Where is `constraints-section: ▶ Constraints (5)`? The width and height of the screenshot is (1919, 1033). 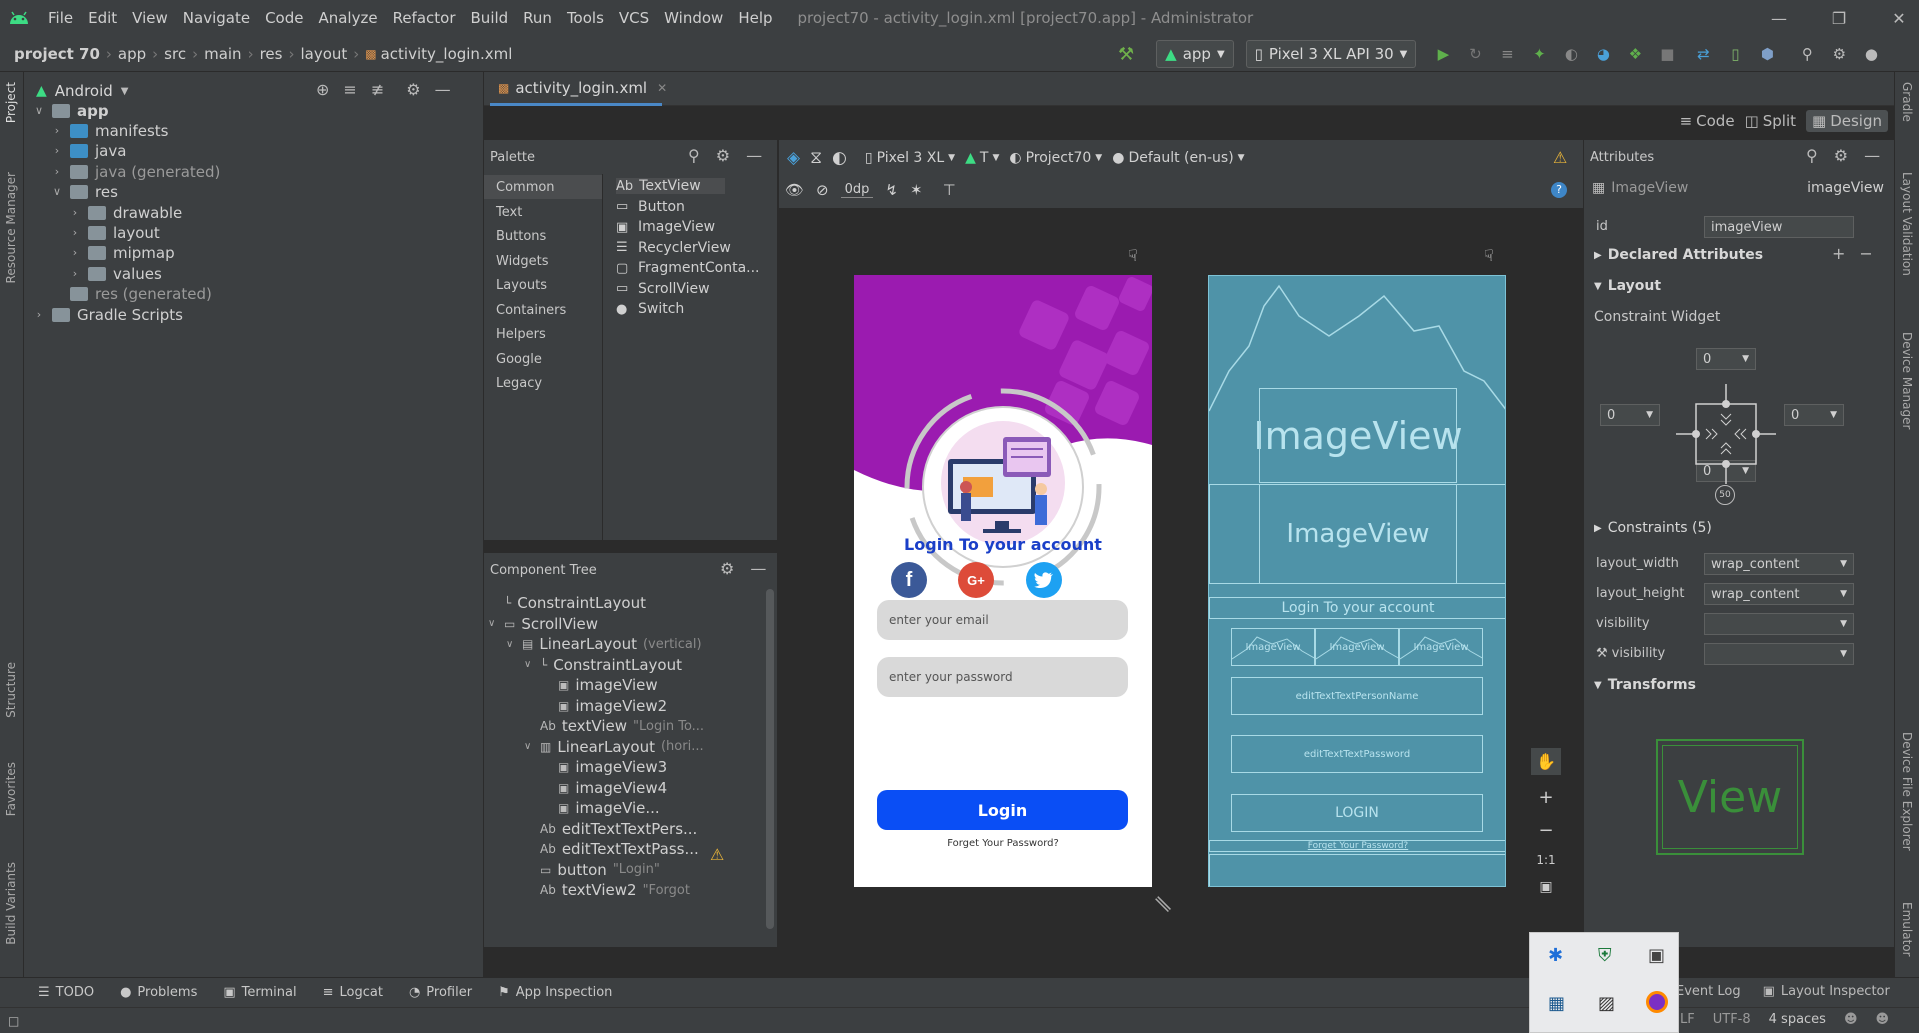 constraints-section: ▶ Constraints (5) is located at coordinates (1653, 528).